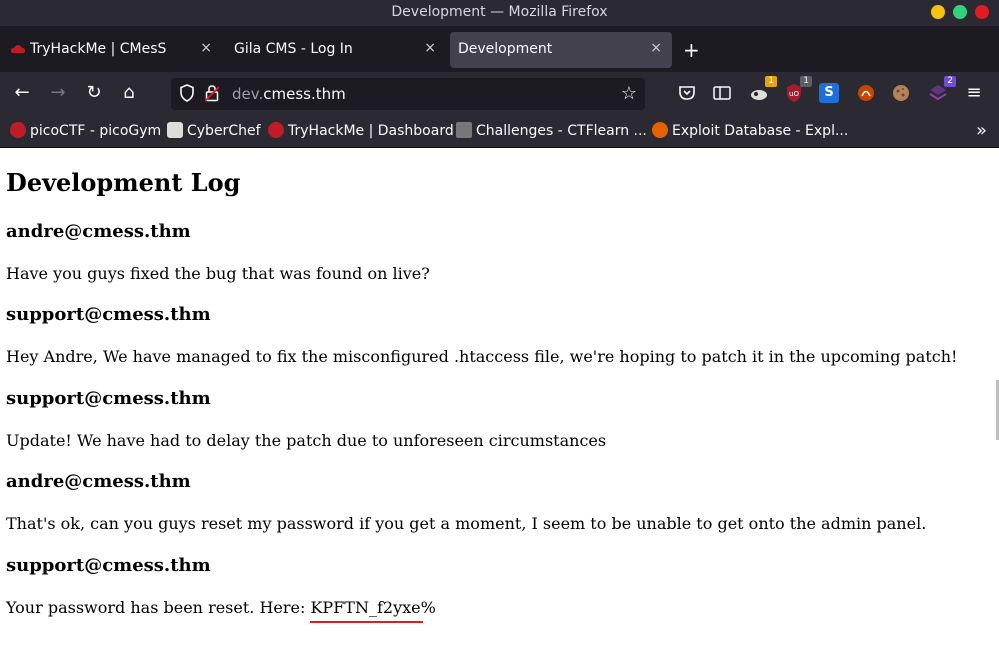 The width and height of the screenshot is (999, 660). Describe the element at coordinates (98, 49) in the screenshot. I see `tab-label: TryHackMe | CMesS` at that location.